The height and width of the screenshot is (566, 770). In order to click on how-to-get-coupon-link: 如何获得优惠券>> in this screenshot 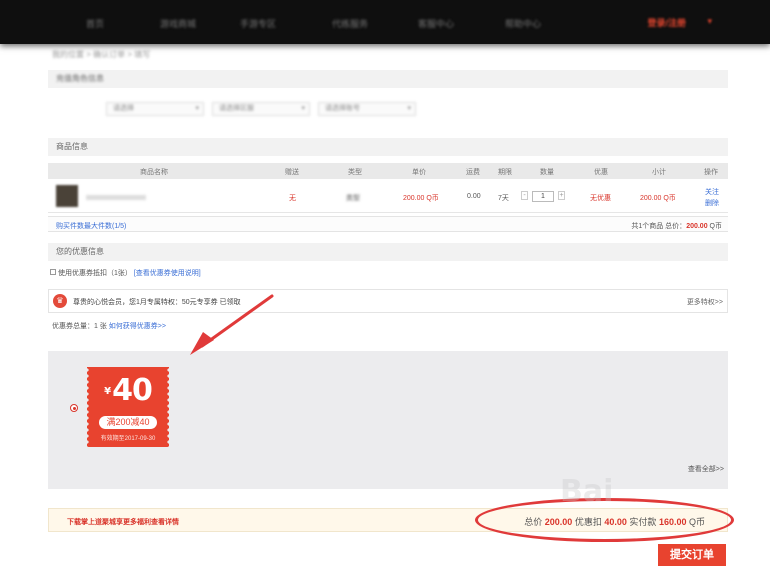, I will do `click(137, 326)`.